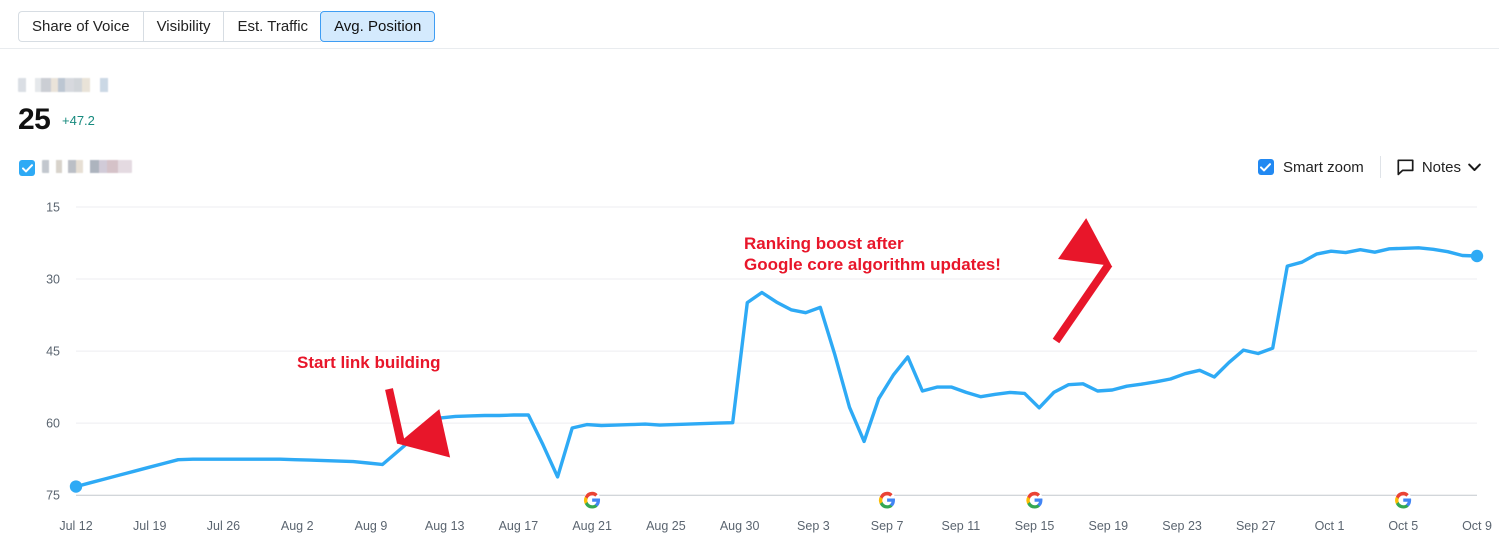 The image size is (1499, 555). I want to click on notes-dropdown: Notes, so click(1439, 167).